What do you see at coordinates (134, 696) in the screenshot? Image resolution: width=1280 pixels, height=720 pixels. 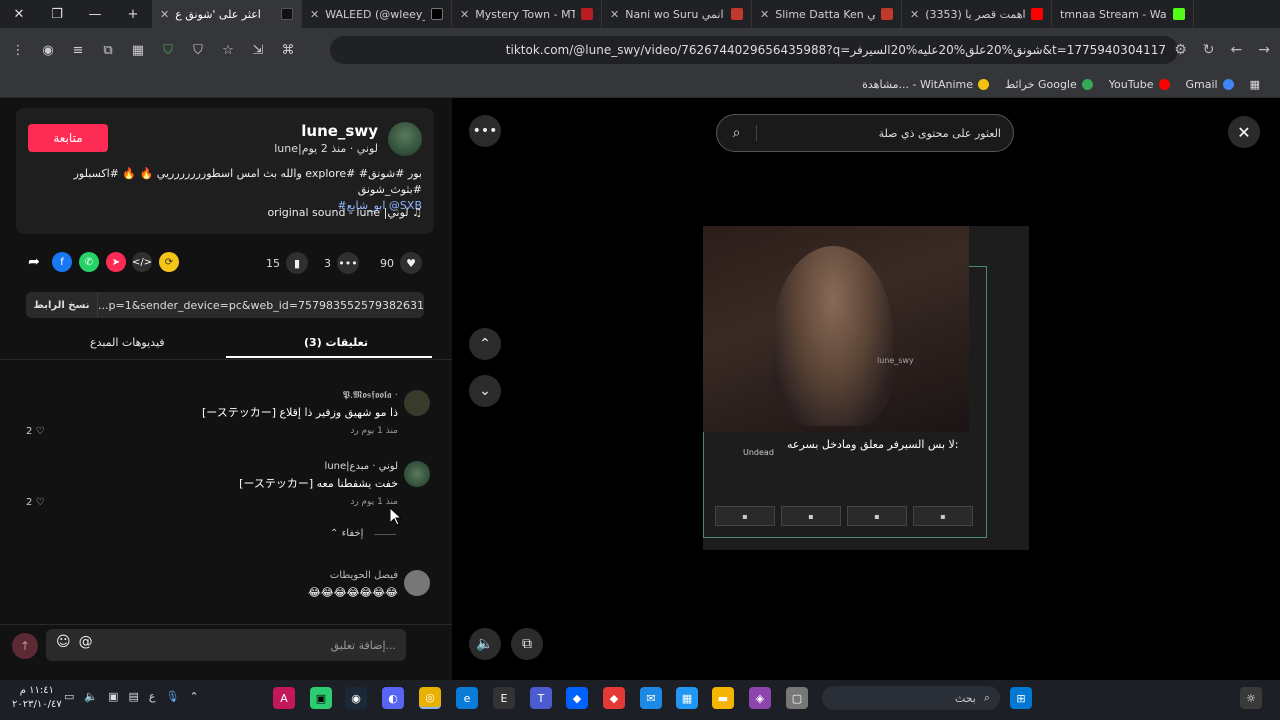 I see `display-icon: ▤` at bounding box center [134, 696].